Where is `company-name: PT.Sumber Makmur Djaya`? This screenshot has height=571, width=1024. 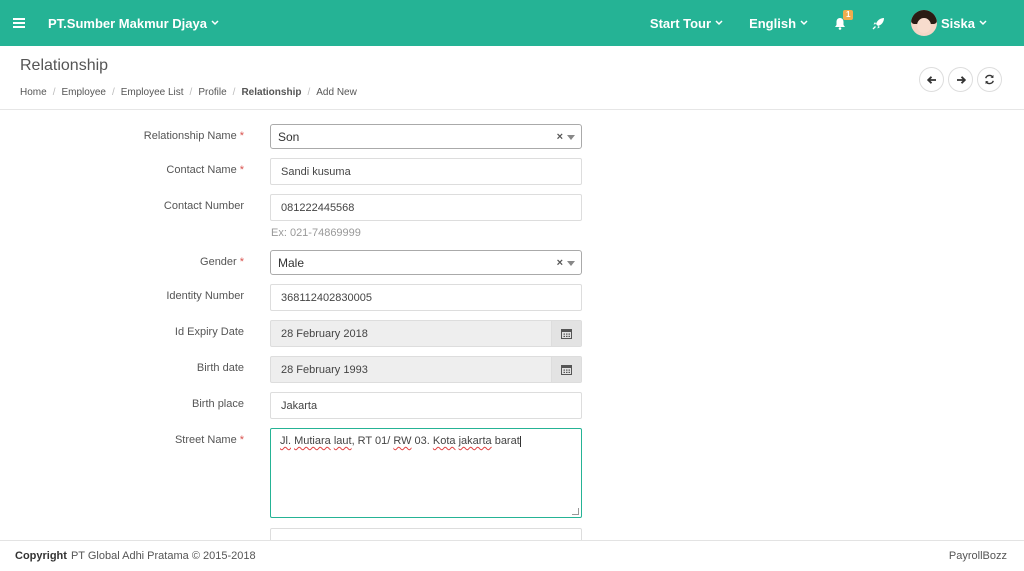
company-name: PT.Sumber Makmur Djaya is located at coordinates (127, 23).